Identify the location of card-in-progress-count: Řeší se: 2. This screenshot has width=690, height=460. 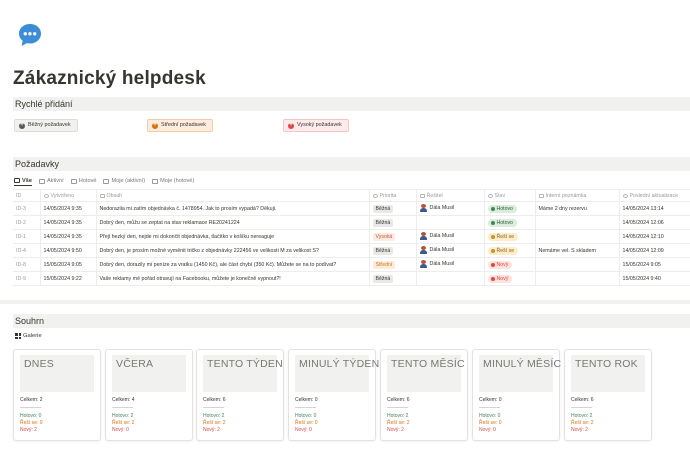
(214, 423).